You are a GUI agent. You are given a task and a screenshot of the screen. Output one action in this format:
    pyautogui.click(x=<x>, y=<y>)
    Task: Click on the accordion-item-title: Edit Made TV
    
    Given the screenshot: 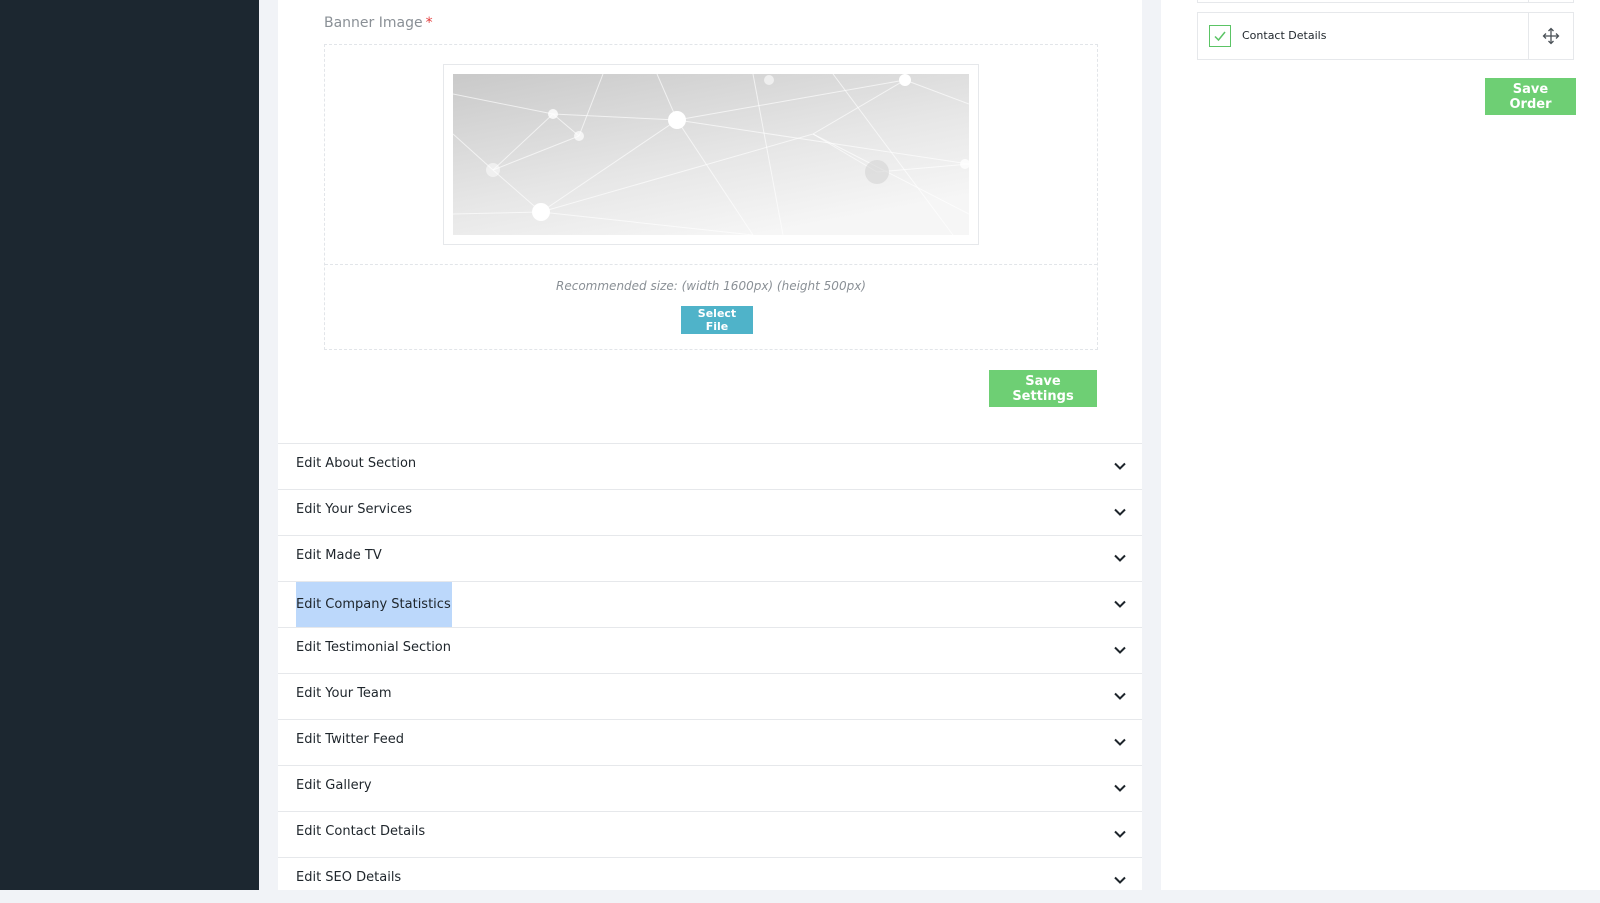 What is the action you would take?
    pyautogui.click(x=339, y=555)
    